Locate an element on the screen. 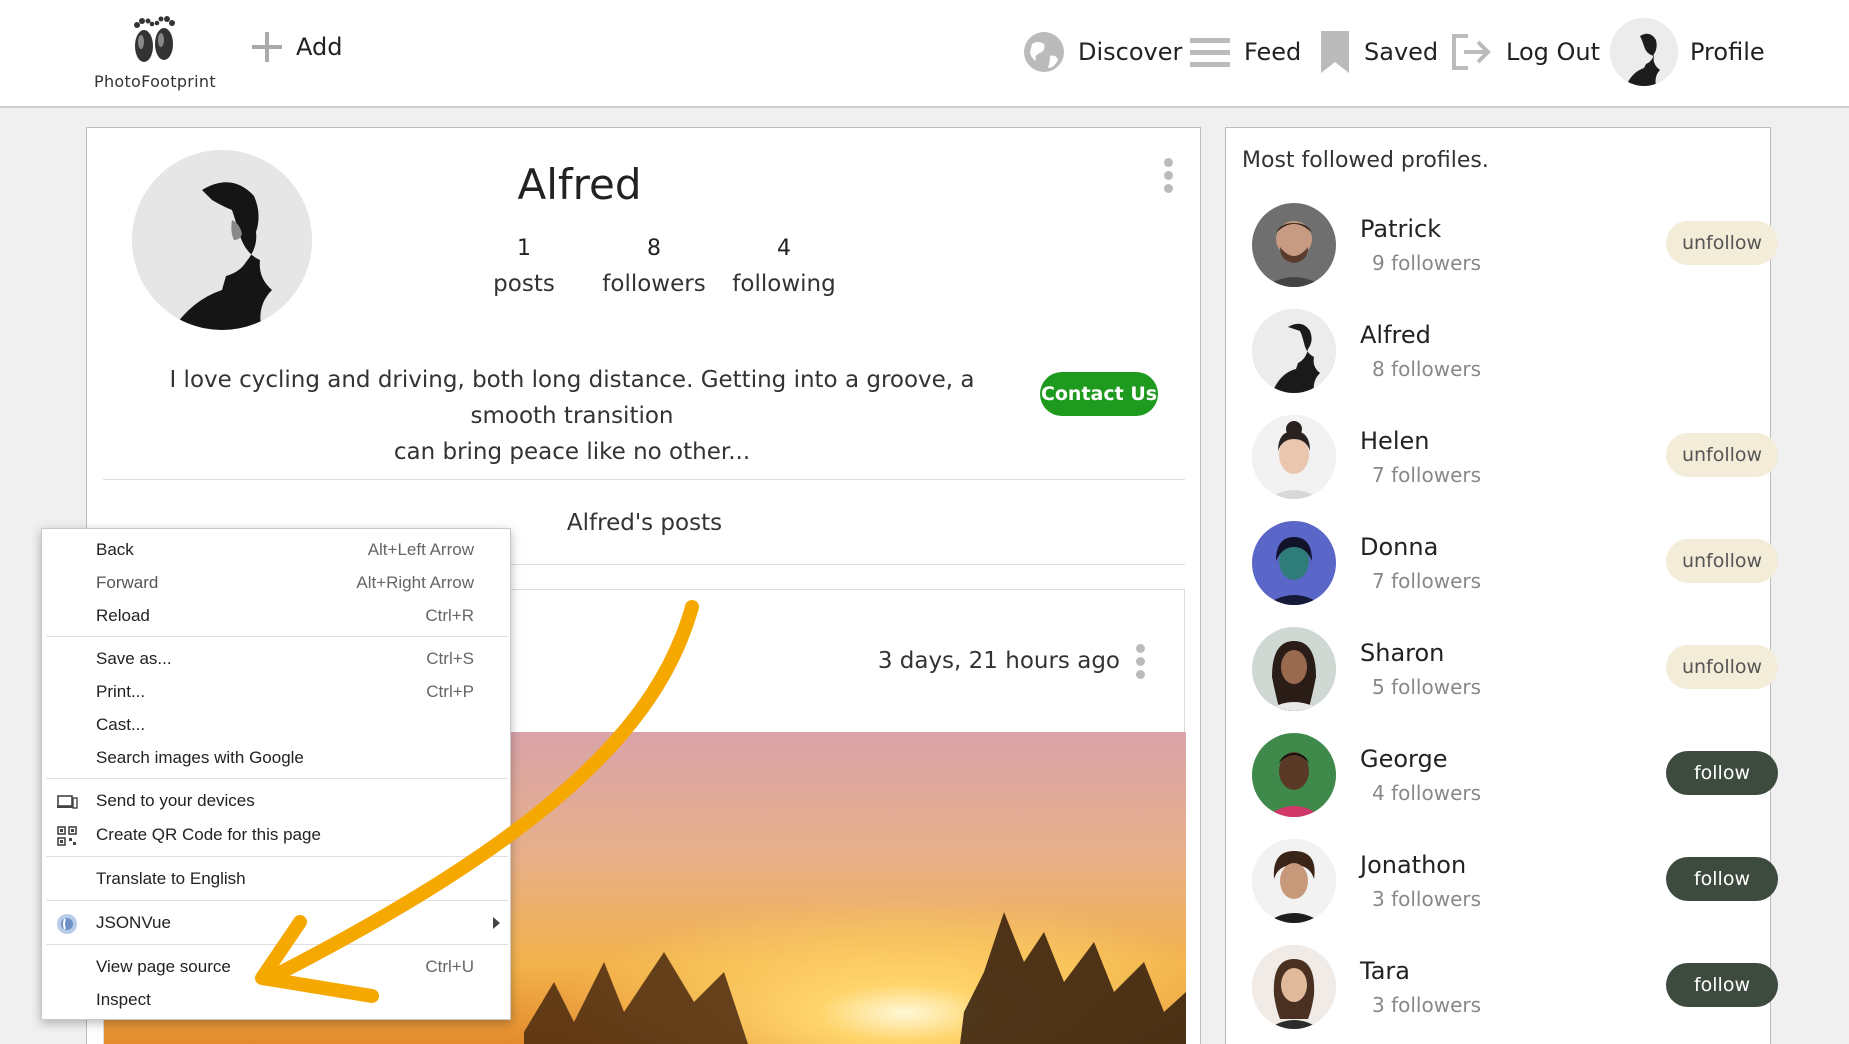 This screenshot has width=1849, height=1044. stat-following-value: 4 is located at coordinates (784, 248).